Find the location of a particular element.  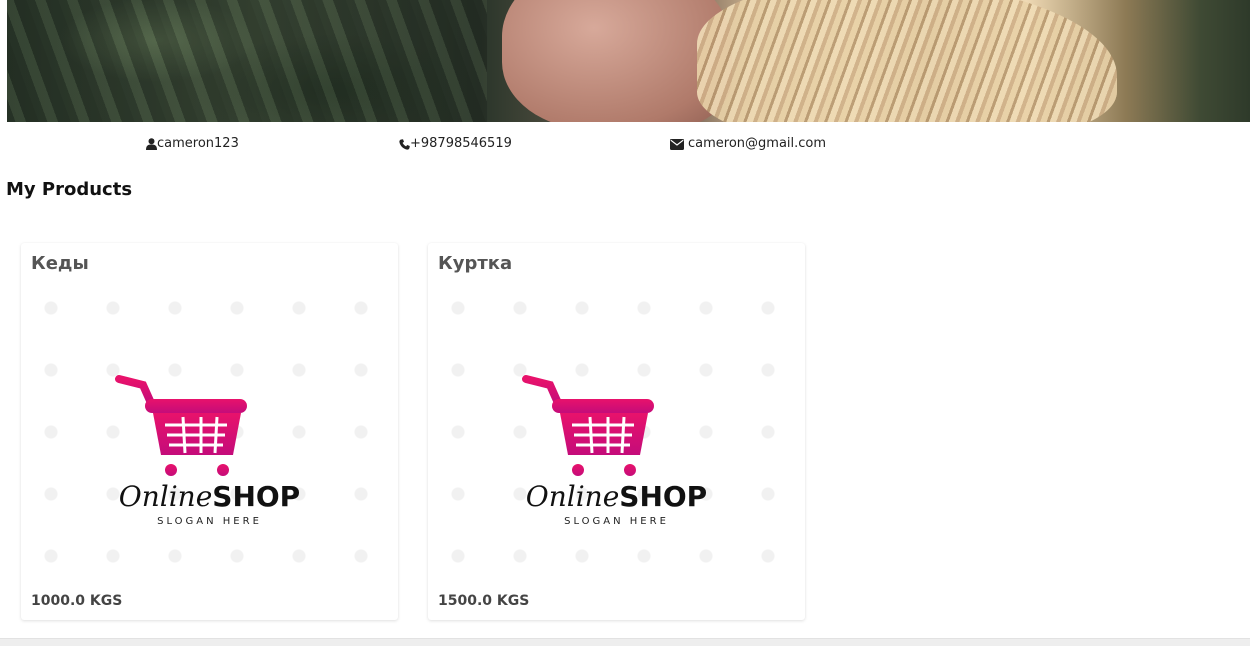

product-price: 1000.0 KGS is located at coordinates (77, 601).